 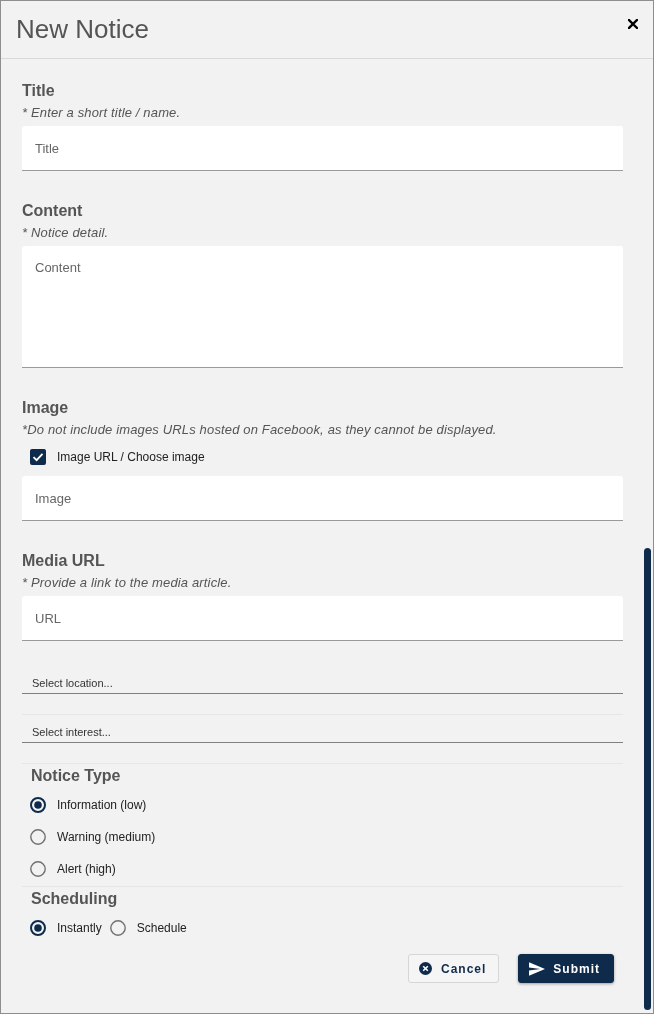 I want to click on radio-label: Warning (medium), so click(x=106, y=837).